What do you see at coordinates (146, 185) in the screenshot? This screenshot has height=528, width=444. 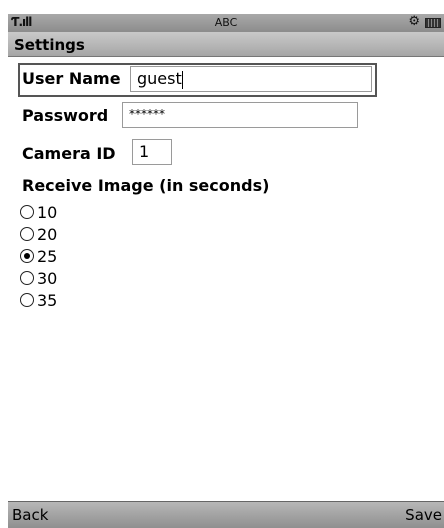 I see `receive-image-label: Receive Image (in seconds)` at bounding box center [146, 185].